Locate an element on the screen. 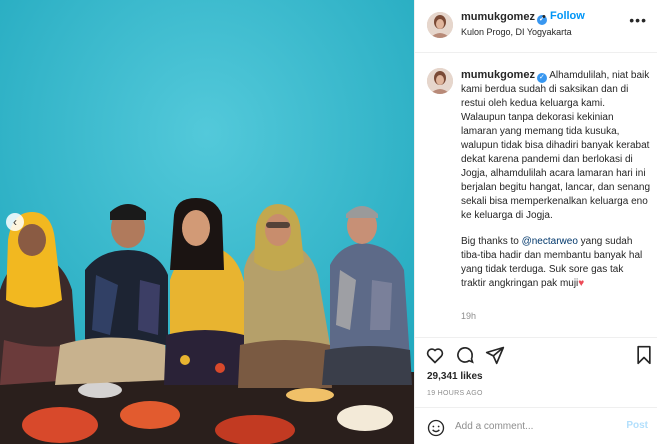 The width and height of the screenshot is (657, 444). heart-emoji-icon: ♥ is located at coordinates (581, 283).